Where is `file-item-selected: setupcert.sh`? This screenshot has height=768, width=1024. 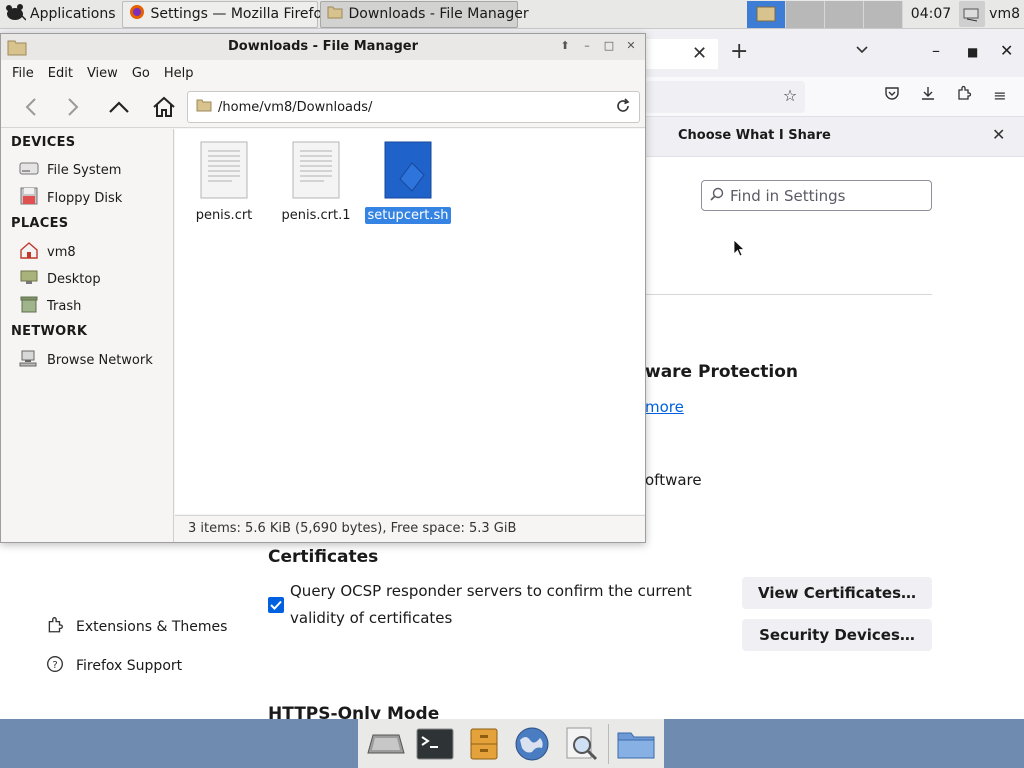 file-item-selected: setupcert.sh is located at coordinates (408, 182).